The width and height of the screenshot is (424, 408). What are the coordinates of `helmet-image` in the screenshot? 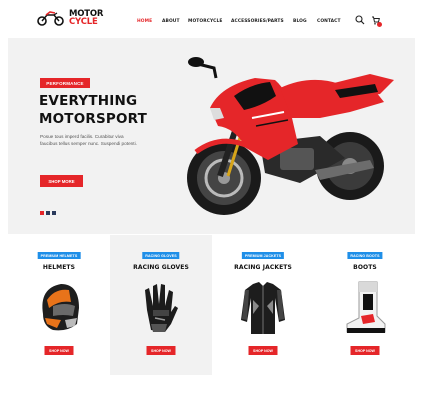 It's located at (60, 307).